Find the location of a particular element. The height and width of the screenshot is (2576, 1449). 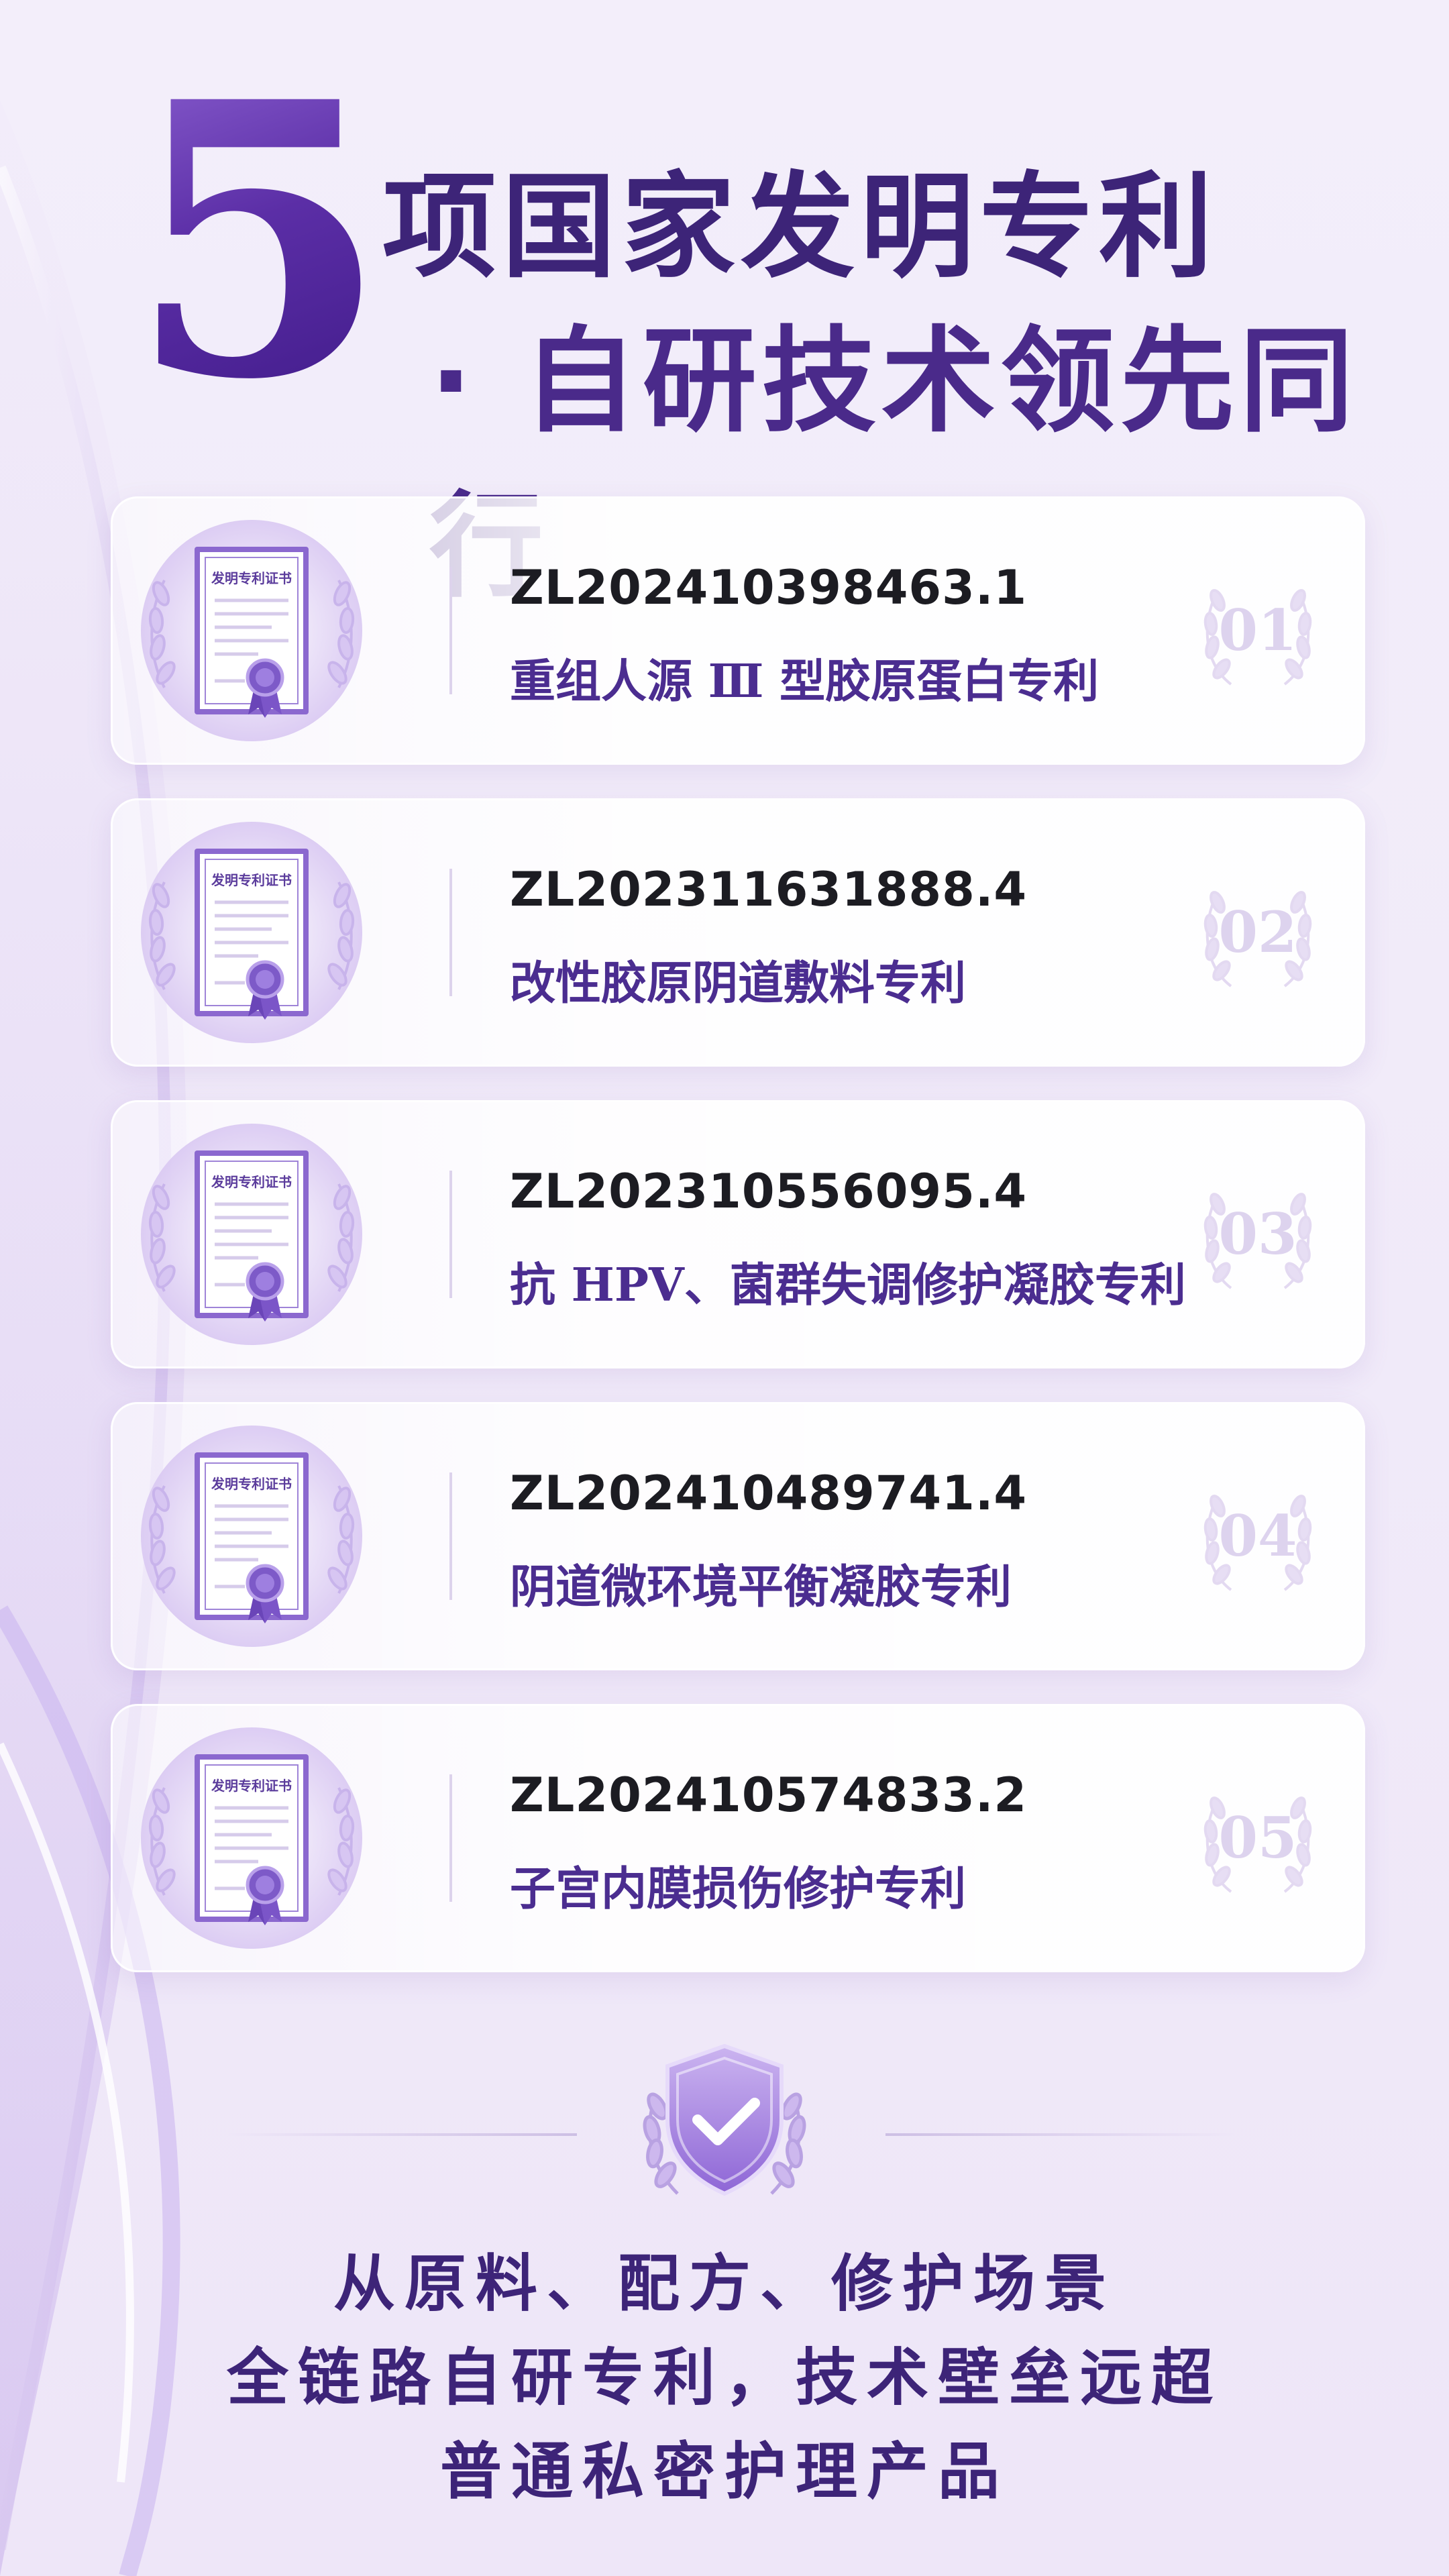

patent-number: ZL202310556095.4 is located at coordinates (769, 1191).